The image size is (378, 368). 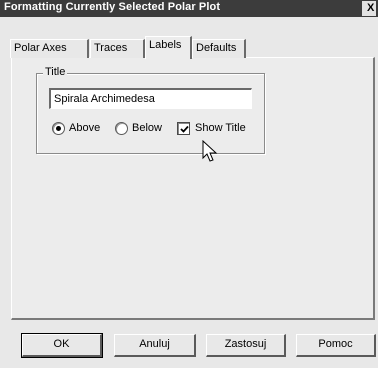 I want to click on title-input, so click(x=150, y=98).